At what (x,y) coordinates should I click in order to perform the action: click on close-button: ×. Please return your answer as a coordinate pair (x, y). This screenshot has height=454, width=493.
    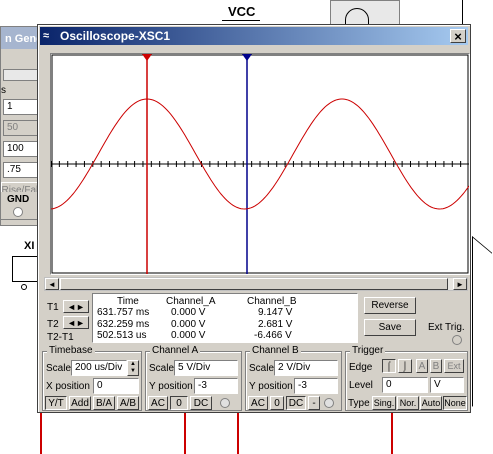
    Looking at the image, I should click on (458, 36).